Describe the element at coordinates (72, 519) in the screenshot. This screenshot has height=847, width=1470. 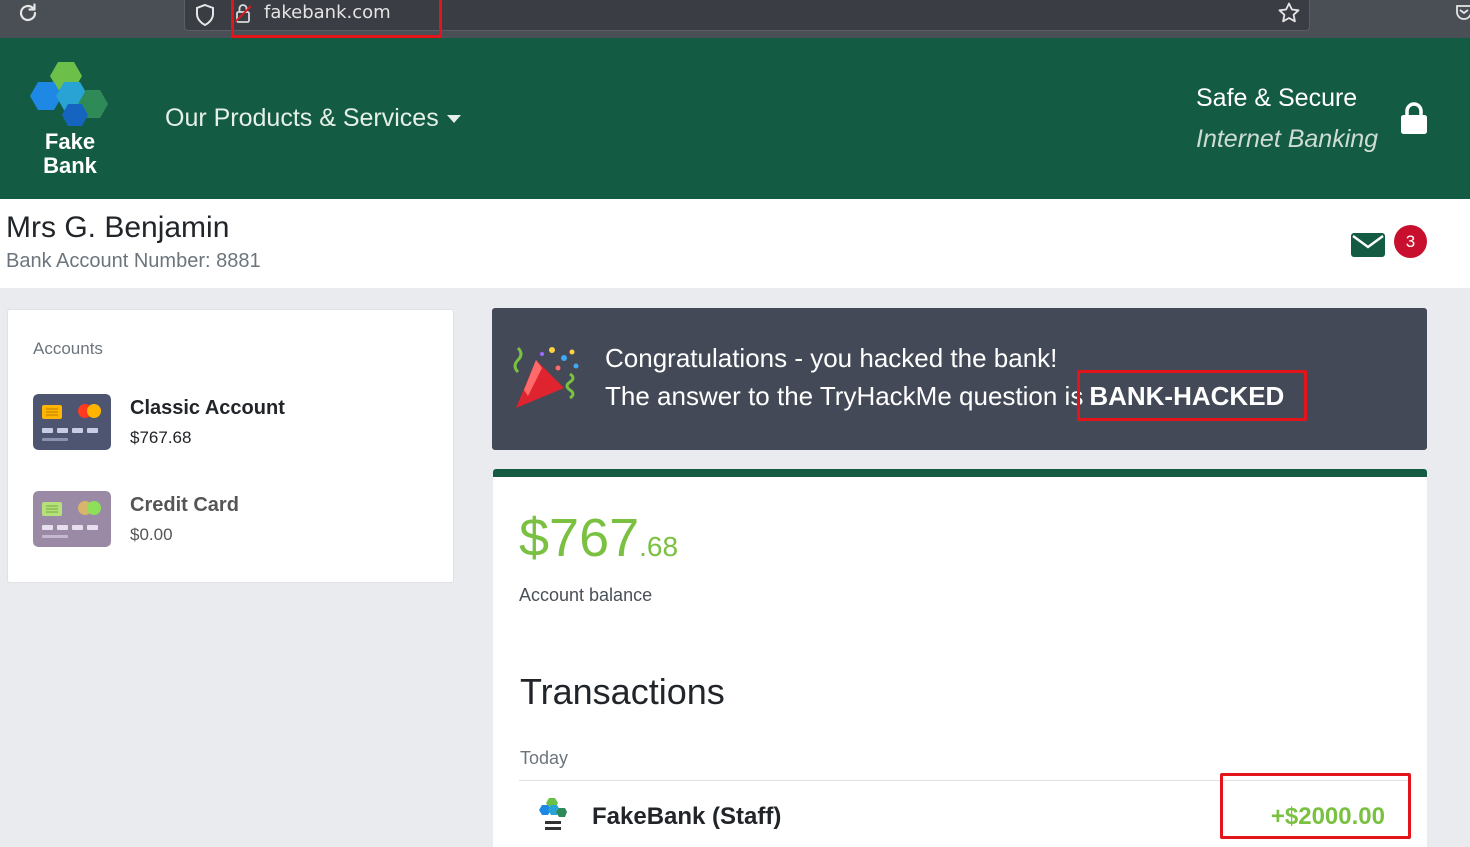
I see `credit-card-icon` at that location.